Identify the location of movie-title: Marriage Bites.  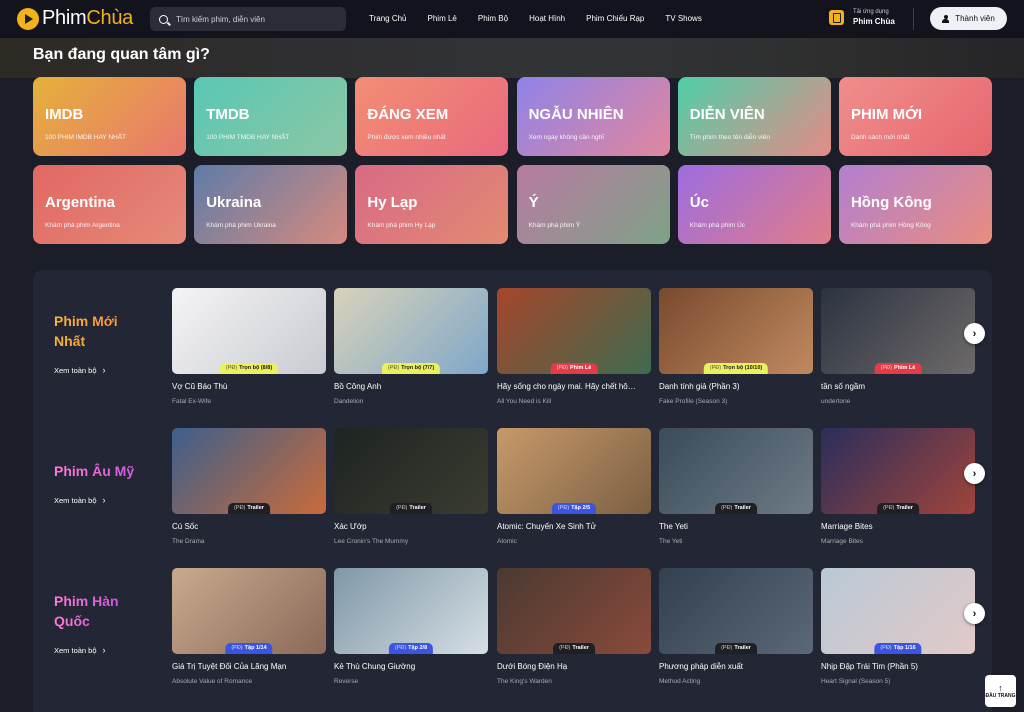
(893, 526).